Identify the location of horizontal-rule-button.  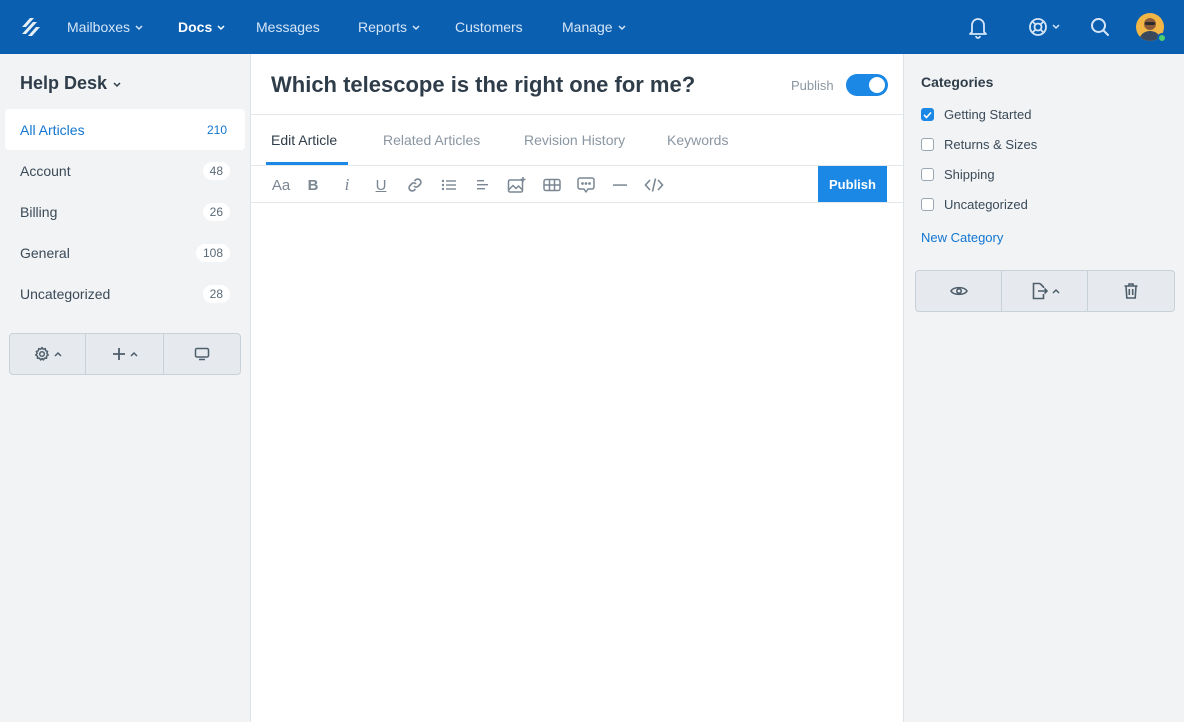
(620, 185).